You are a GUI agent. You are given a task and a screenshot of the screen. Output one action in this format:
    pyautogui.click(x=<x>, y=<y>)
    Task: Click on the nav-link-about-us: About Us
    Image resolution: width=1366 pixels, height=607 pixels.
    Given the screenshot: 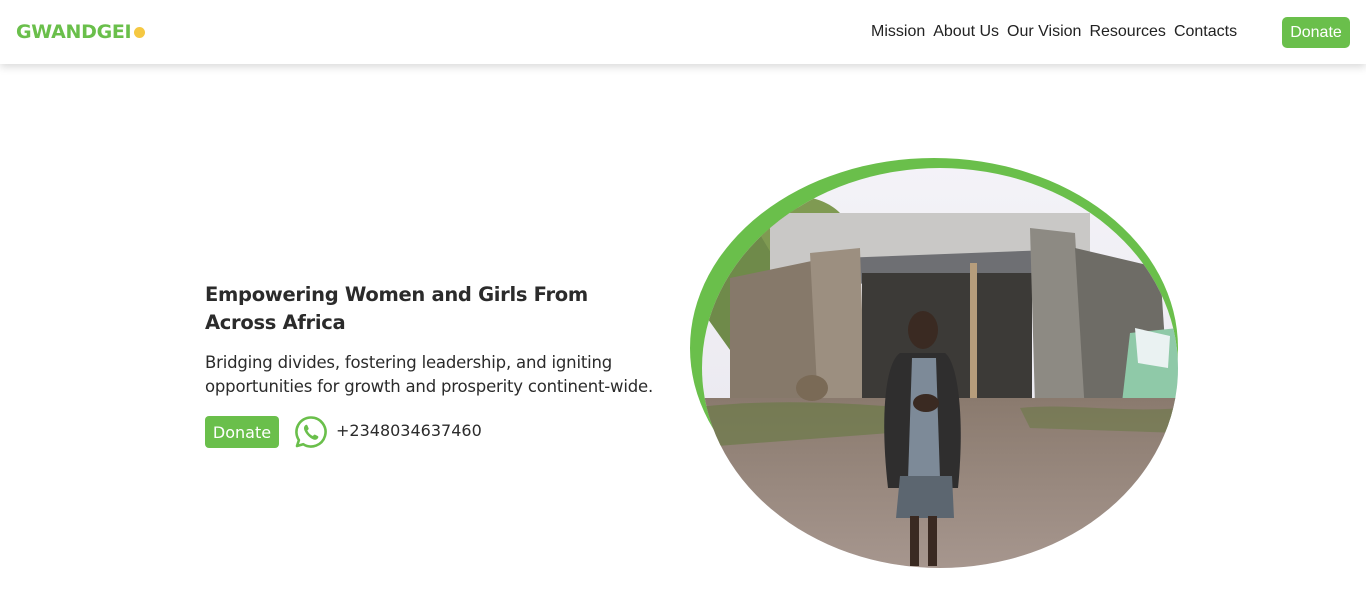 What is the action you would take?
    pyautogui.click(x=966, y=32)
    